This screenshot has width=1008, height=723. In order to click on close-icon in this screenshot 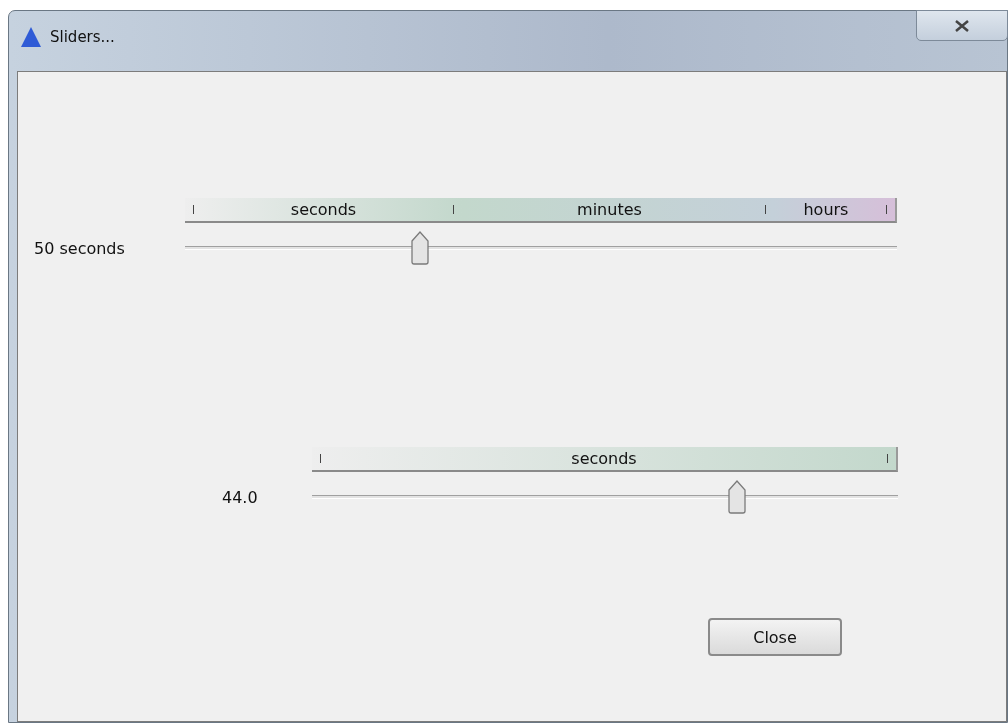, I will do `click(962, 25)`.